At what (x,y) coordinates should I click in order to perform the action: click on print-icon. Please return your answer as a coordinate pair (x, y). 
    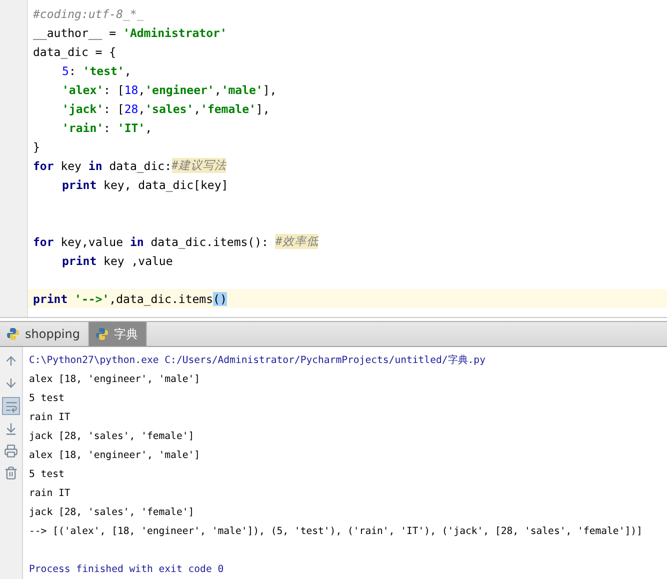
    Looking at the image, I should click on (11, 451).